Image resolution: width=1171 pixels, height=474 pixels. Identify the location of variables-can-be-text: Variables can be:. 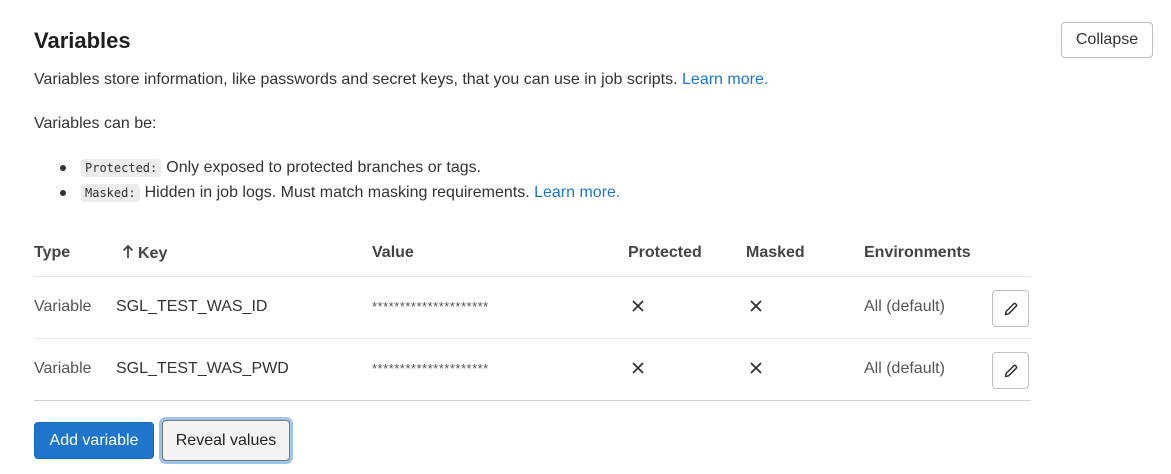
(95, 123).